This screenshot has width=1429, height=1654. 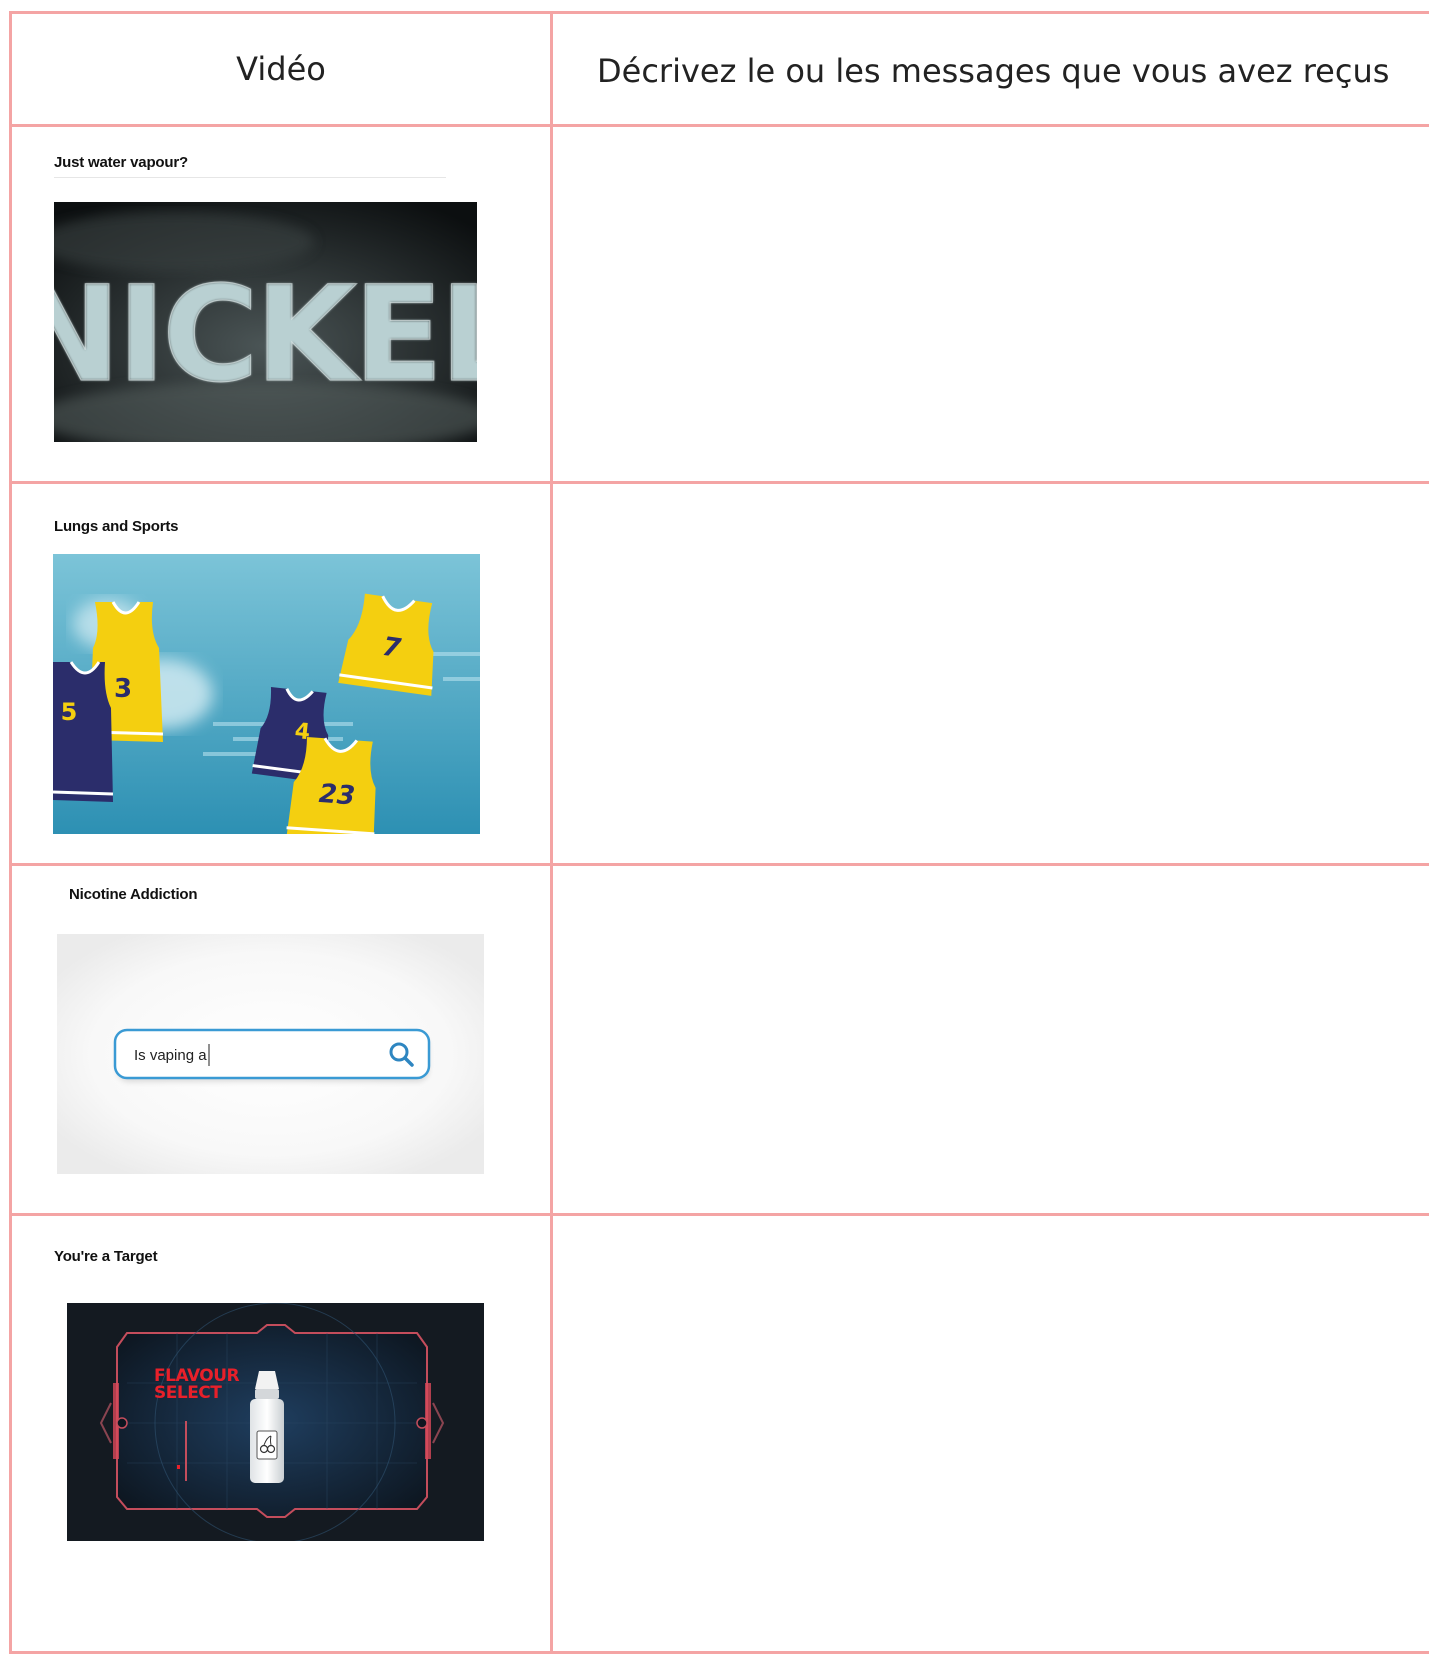 I want to click on video-title: Lungs and Sports, so click(x=116, y=526).